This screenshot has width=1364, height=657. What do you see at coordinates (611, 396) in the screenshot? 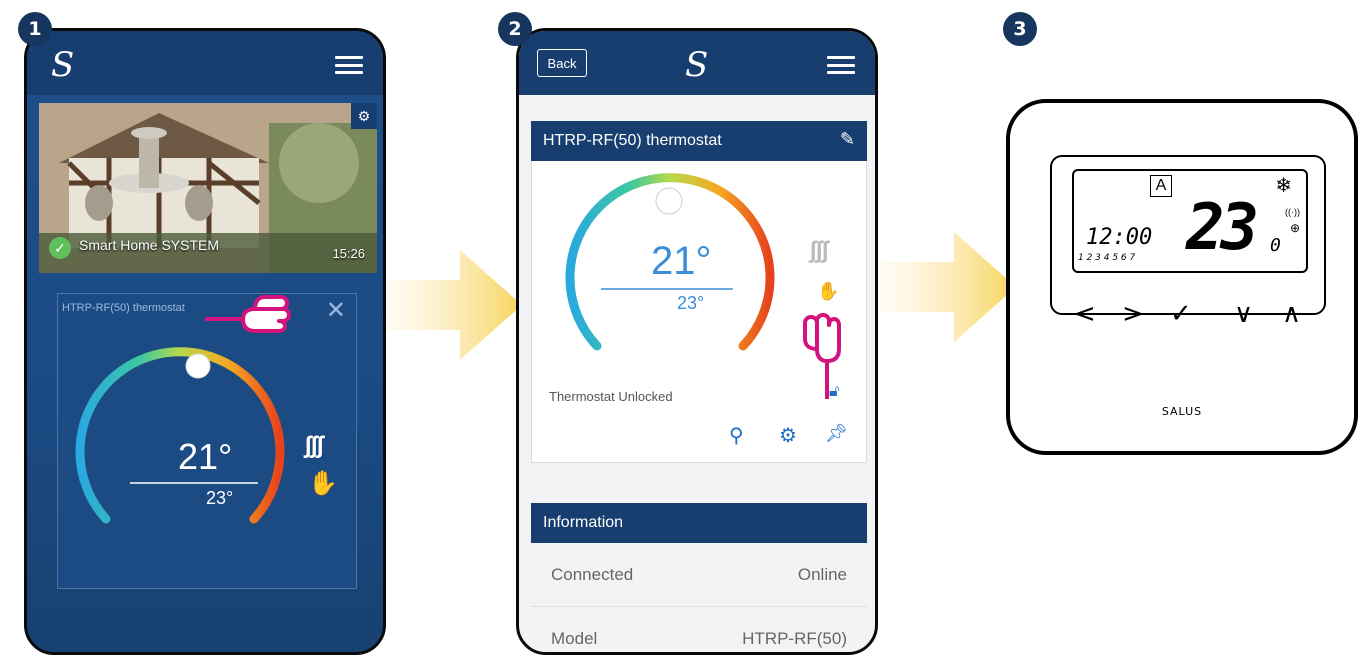
I see `lock-status: Thermostat Unlocked` at bounding box center [611, 396].